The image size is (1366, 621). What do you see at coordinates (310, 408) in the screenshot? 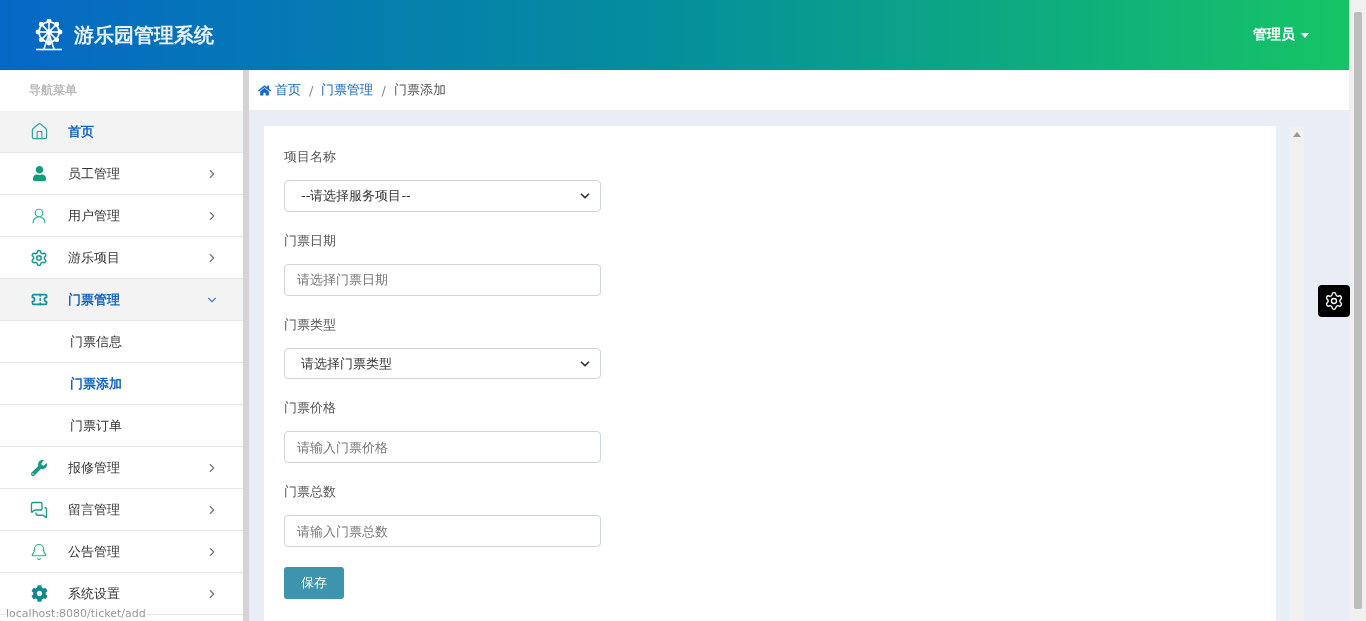
I see `field-label: 门票价格` at bounding box center [310, 408].